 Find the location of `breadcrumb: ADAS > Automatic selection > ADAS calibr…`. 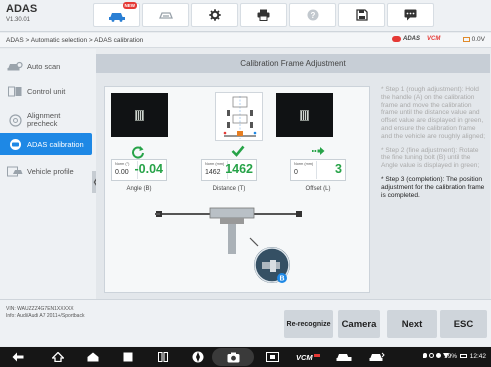

breadcrumb: ADAS > Automatic selection > ADAS calibr… is located at coordinates (75, 40).